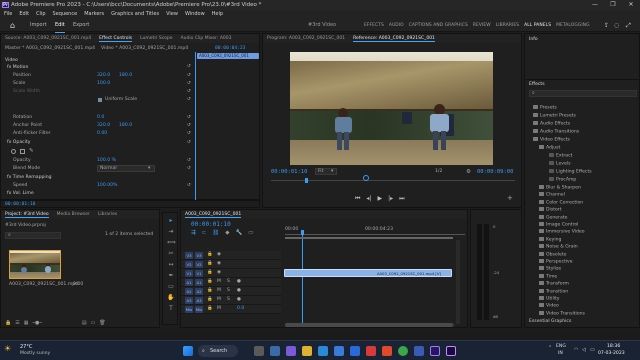 The image size is (640, 360). What do you see at coordinates (435, 351) in the screenshot?
I see `premiere-taskbar-icon` at bounding box center [435, 351].